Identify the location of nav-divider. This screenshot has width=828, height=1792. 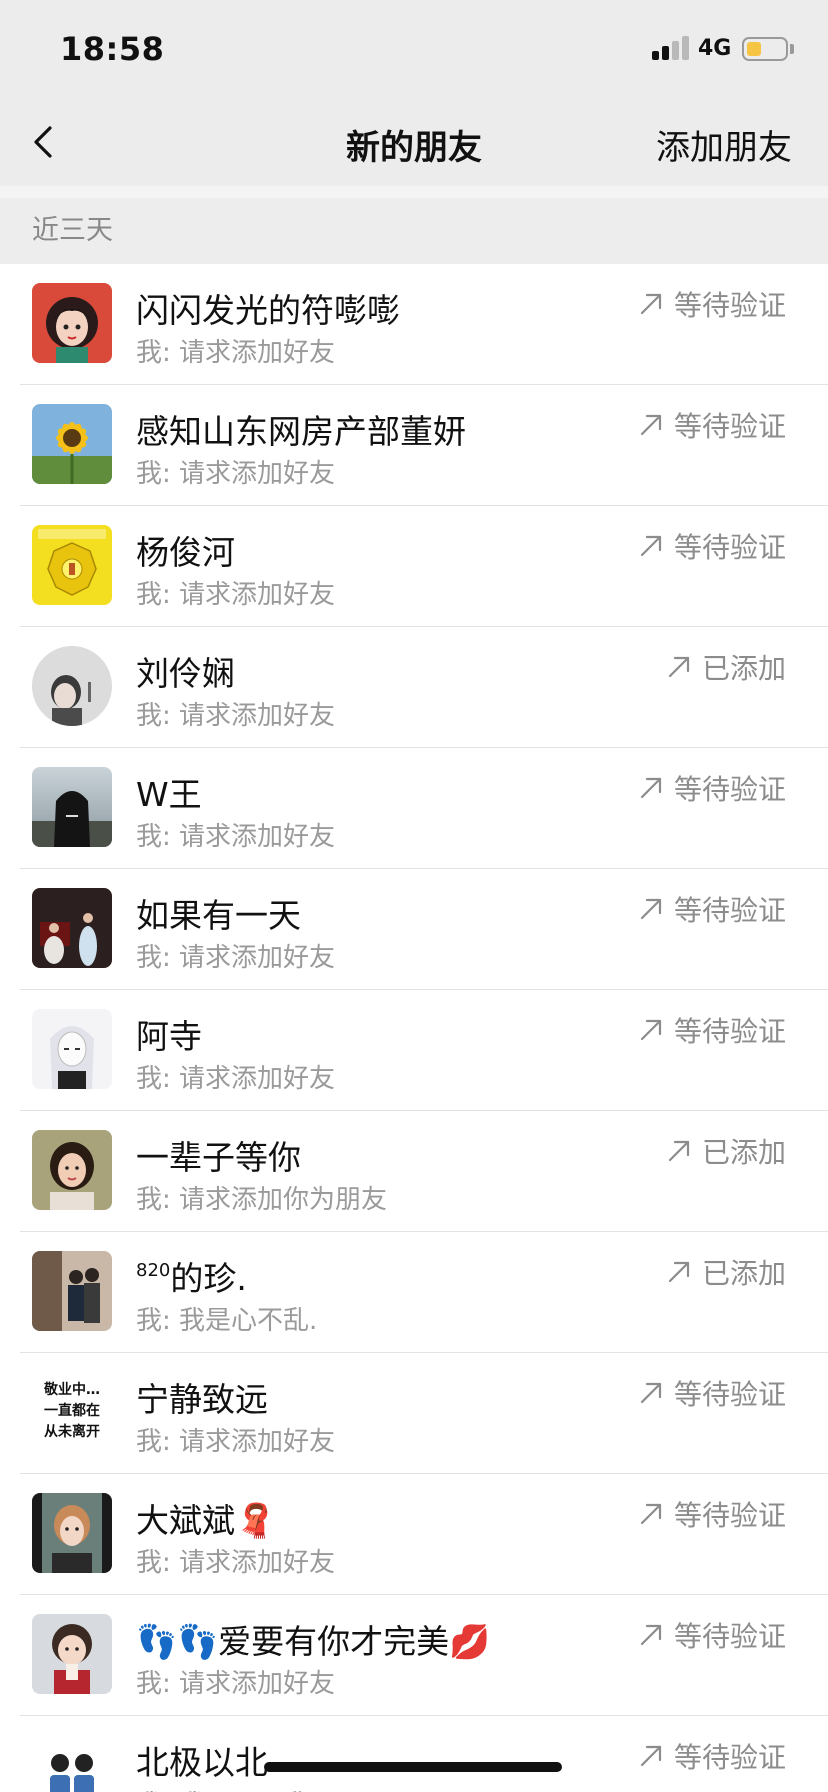
(414, 192).